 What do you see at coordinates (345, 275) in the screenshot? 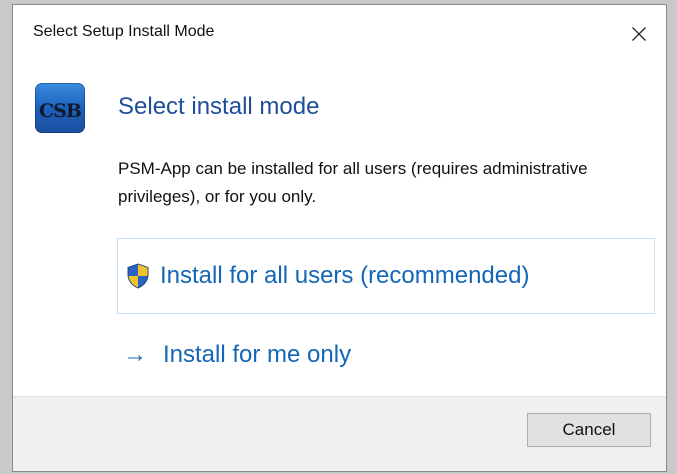
I see `install-all-users-label: Install for all users (recommended)` at bounding box center [345, 275].